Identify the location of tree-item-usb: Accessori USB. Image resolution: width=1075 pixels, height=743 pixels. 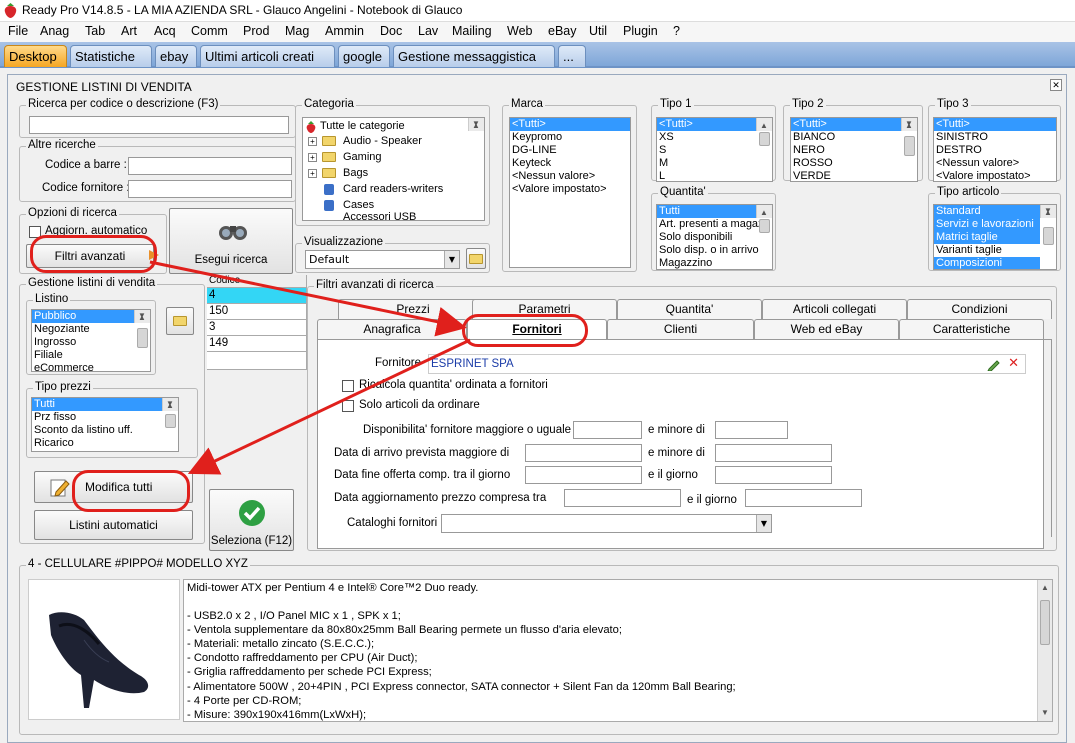
(393, 215).